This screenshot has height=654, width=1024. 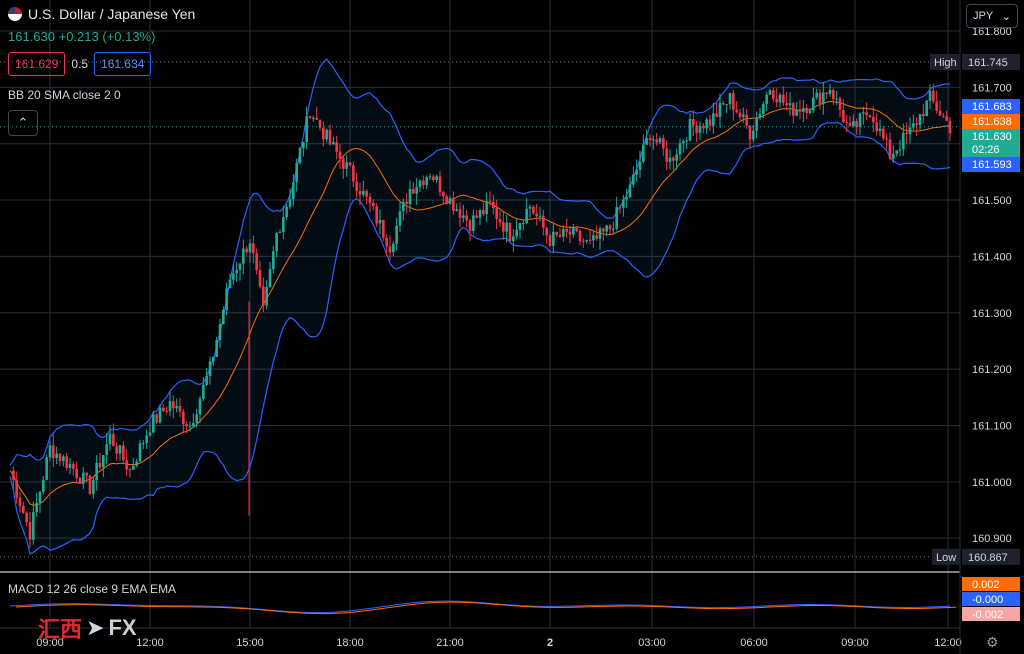 I want to click on spread-value: 0.5, so click(x=80, y=64).